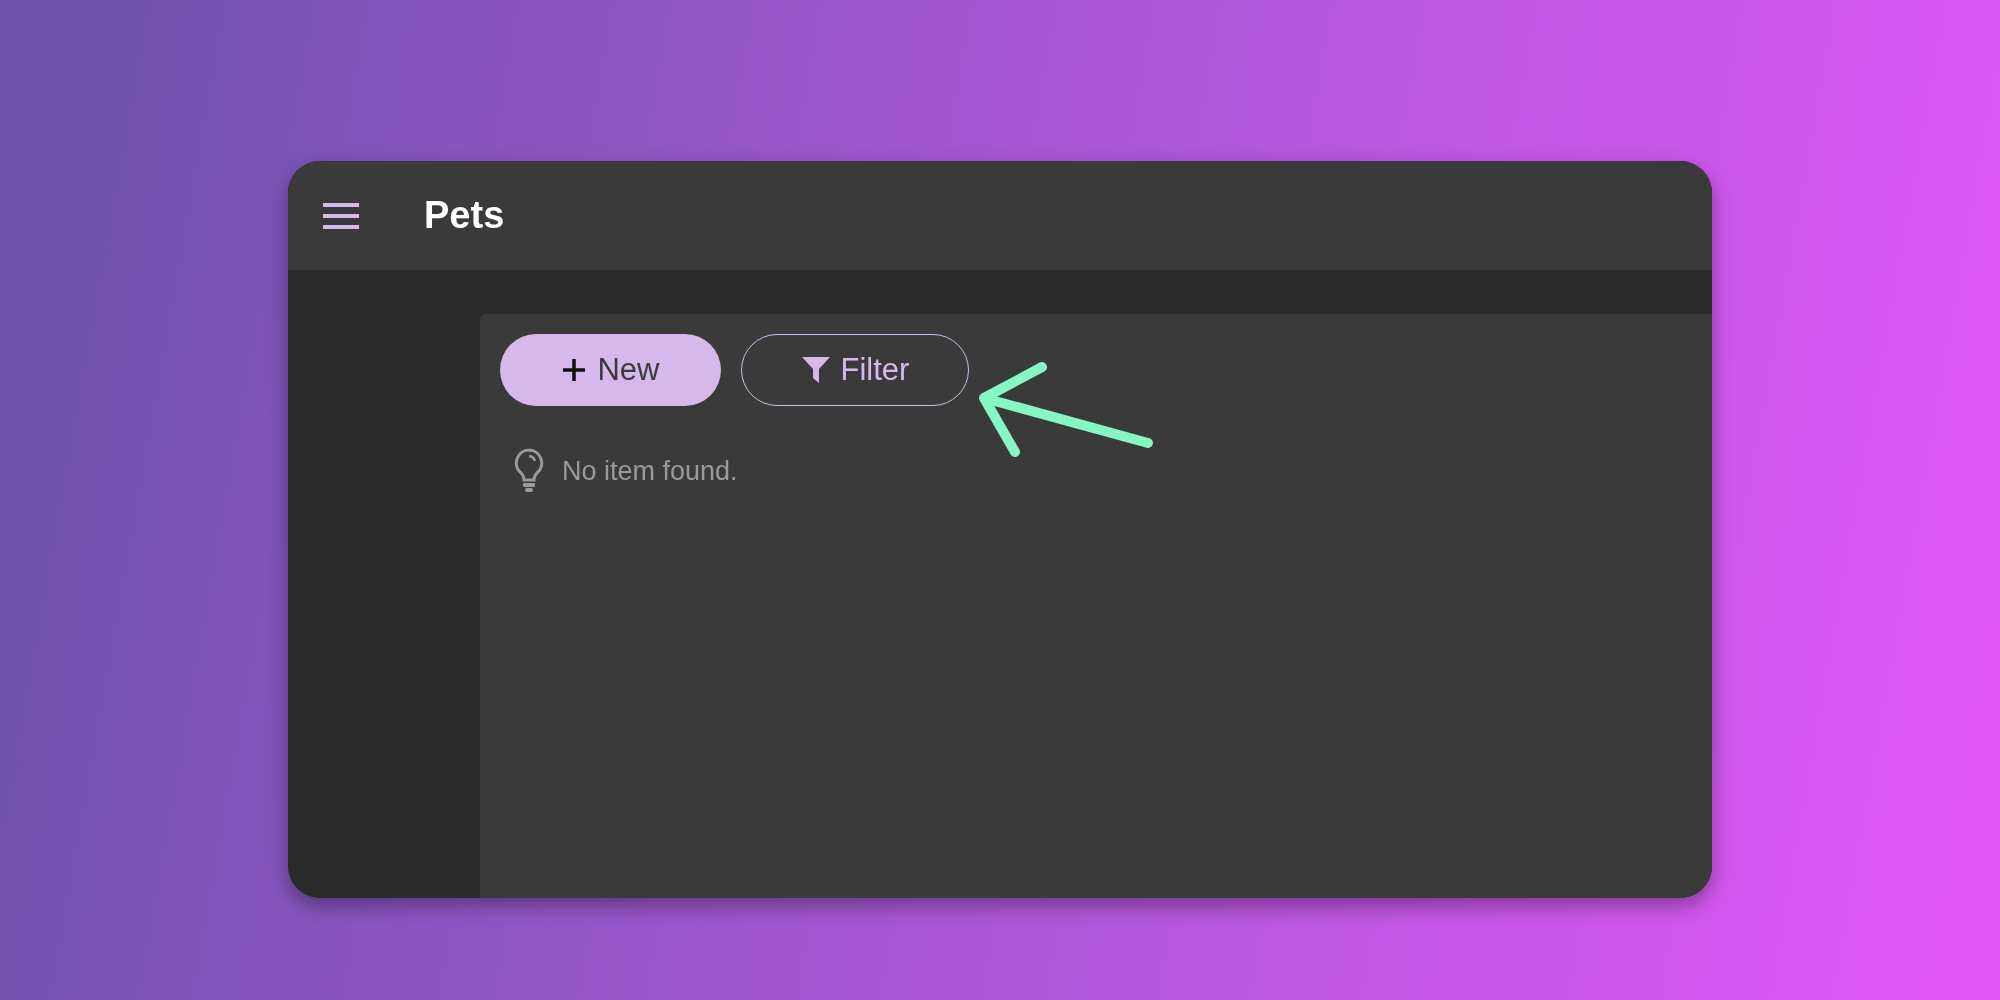 The image size is (2000, 1000). What do you see at coordinates (464, 215) in the screenshot?
I see `page-title: Pets` at bounding box center [464, 215].